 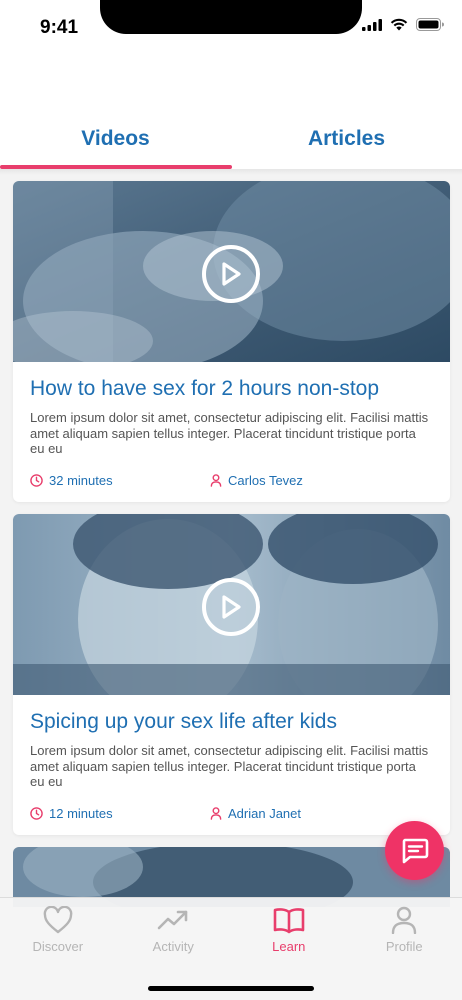 What do you see at coordinates (399, 24) in the screenshot?
I see `wifi-icon` at bounding box center [399, 24].